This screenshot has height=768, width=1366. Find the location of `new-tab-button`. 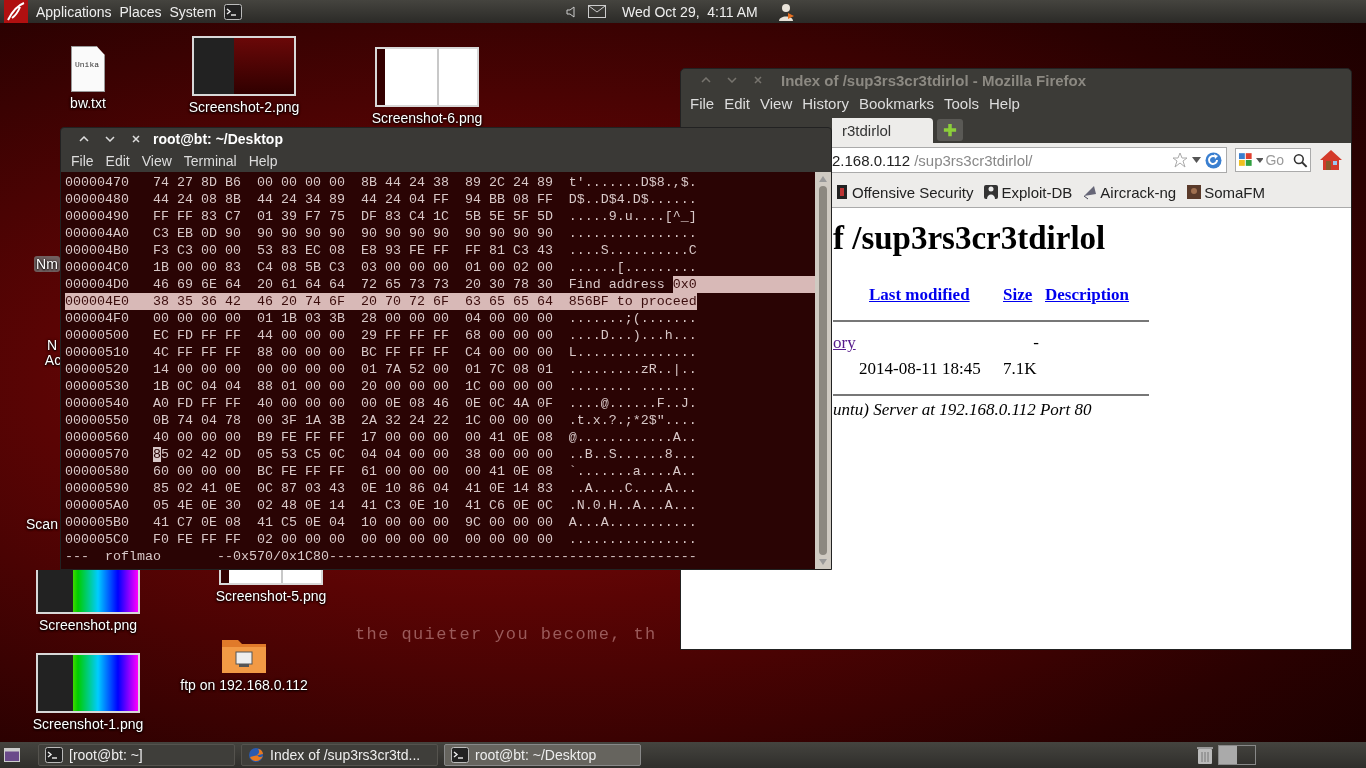

new-tab-button is located at coordinates (950, 130).